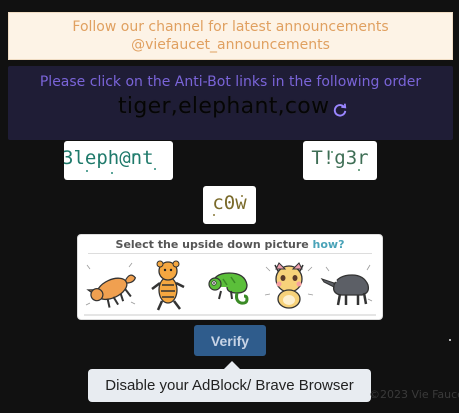 The image size is (459, 413). Describe the element at coordinates (289, 285) in the screenshot. I see `cat-icon` at that location.